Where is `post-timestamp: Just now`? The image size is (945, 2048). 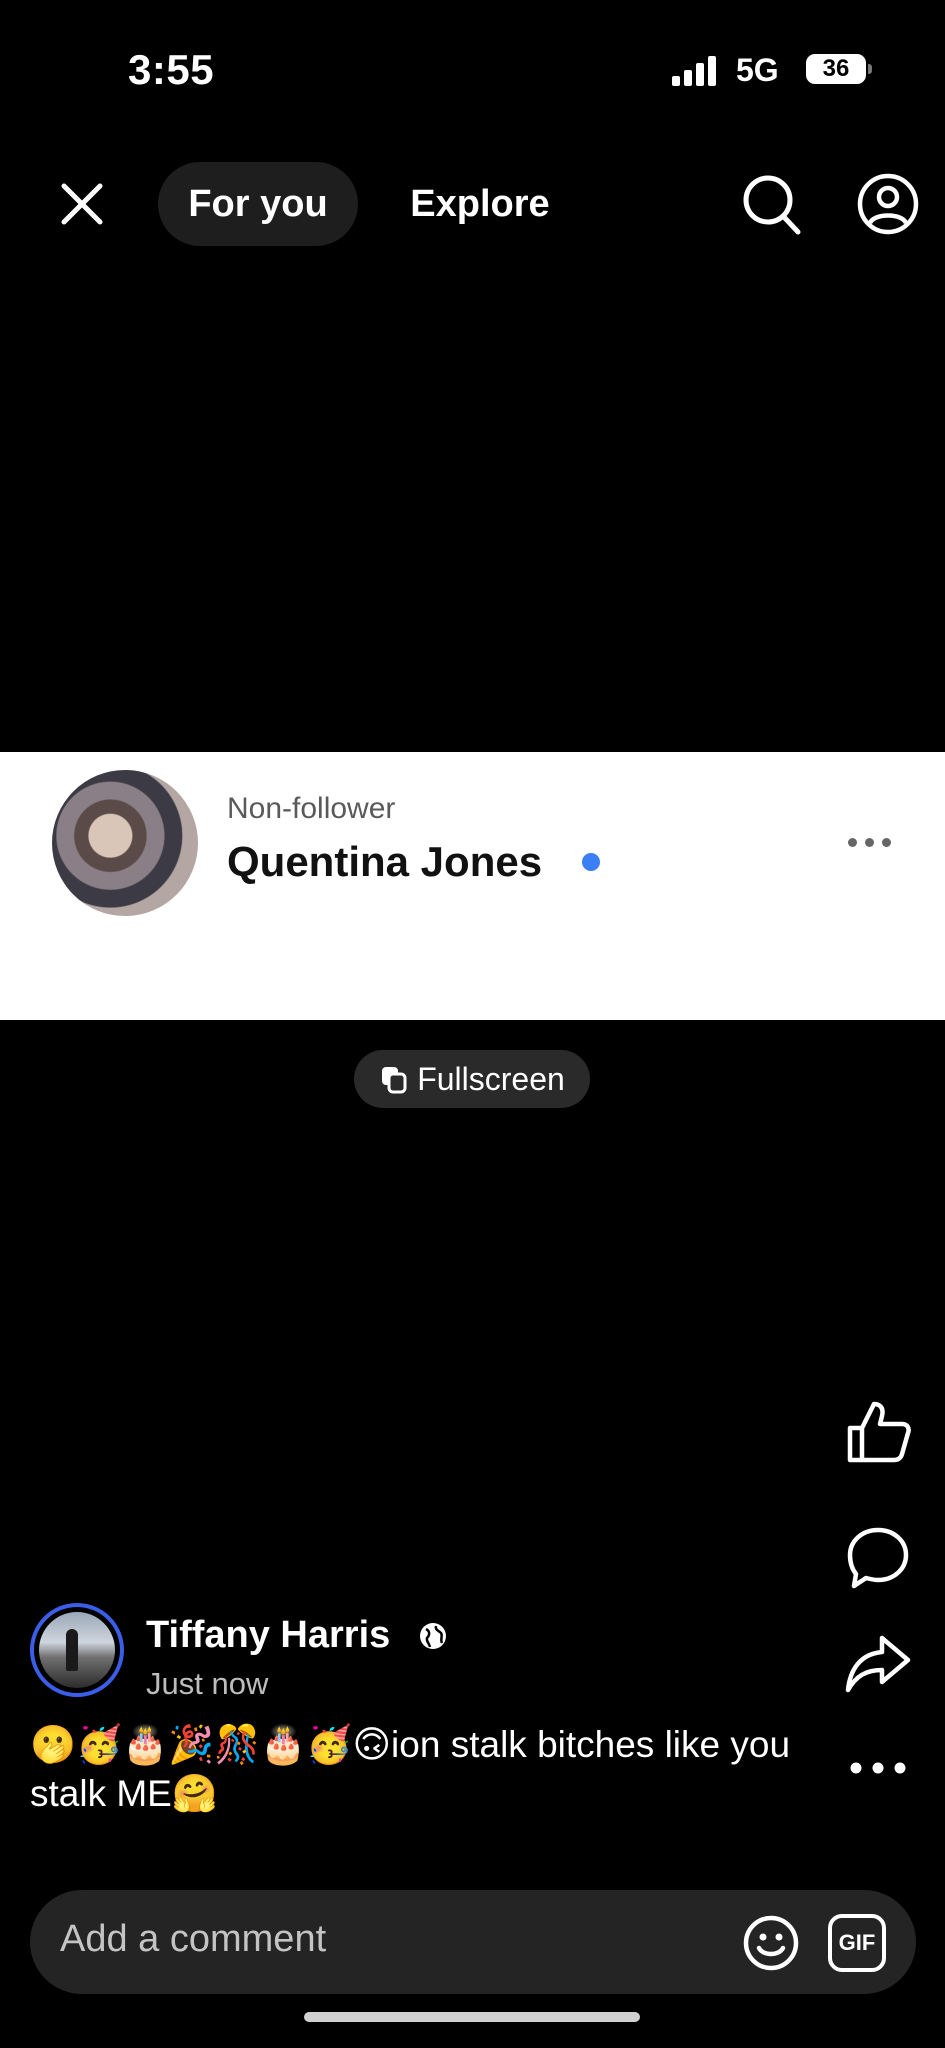
post-timestamp: Just now is located at coordinates (207, 1683).